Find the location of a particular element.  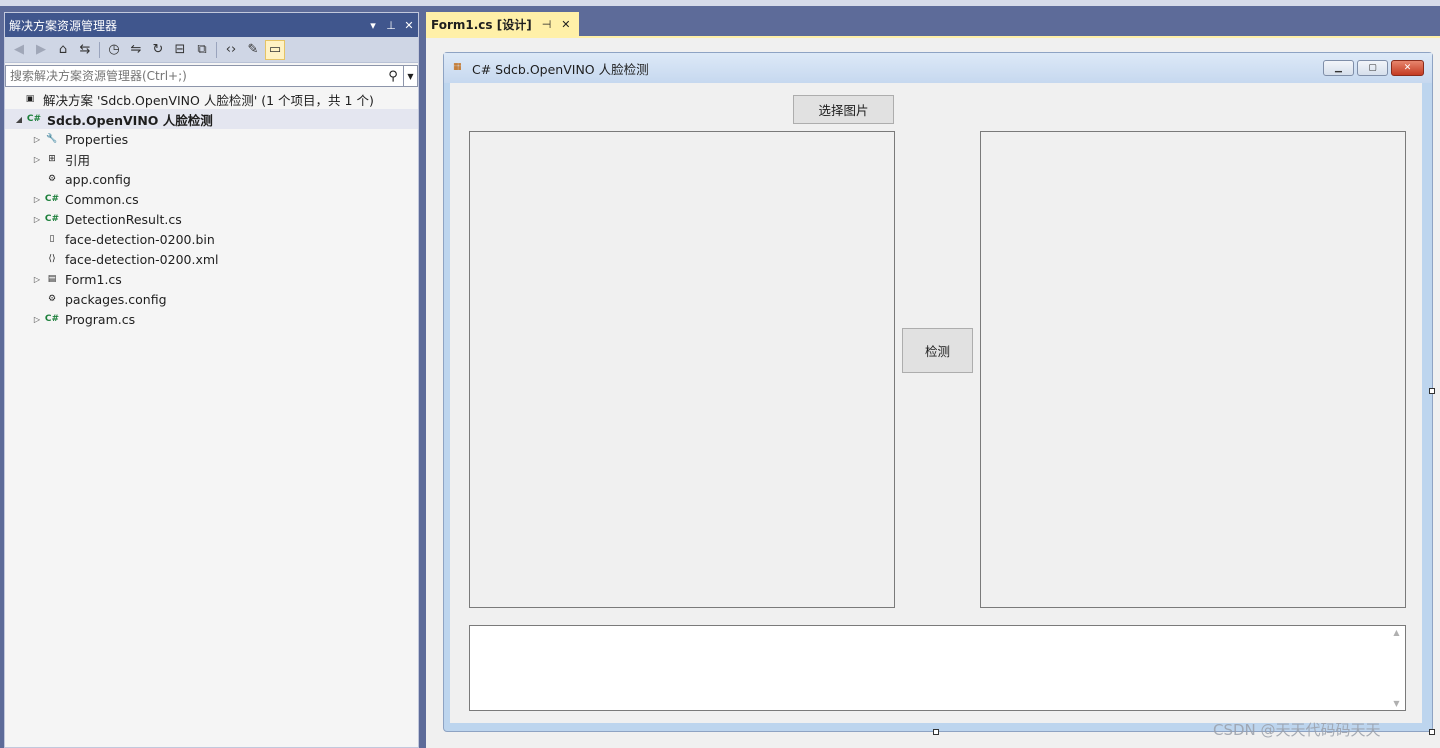

form-icon: ▦ is located at coordinates (457, 67).